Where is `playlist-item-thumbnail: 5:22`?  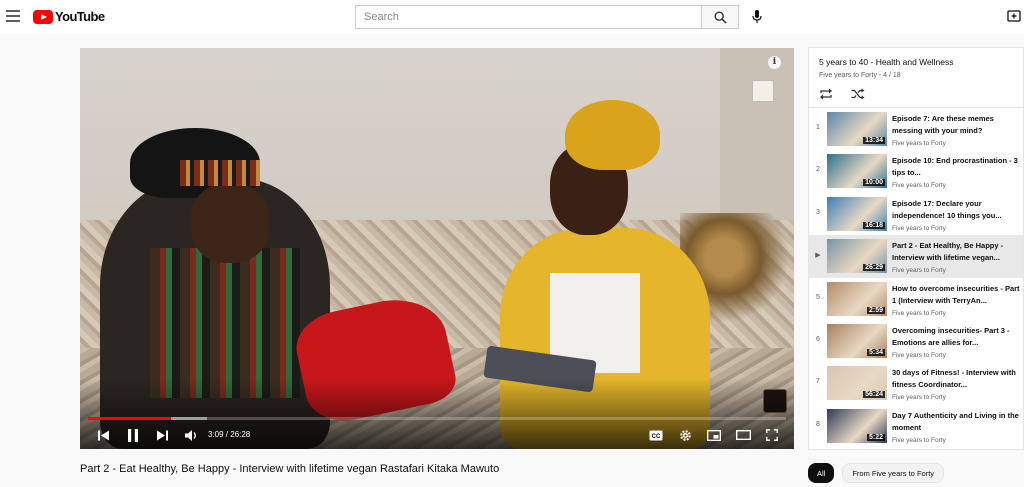 playlist-item-thumbnail: 5:22 is located at coordinates (857, 425).